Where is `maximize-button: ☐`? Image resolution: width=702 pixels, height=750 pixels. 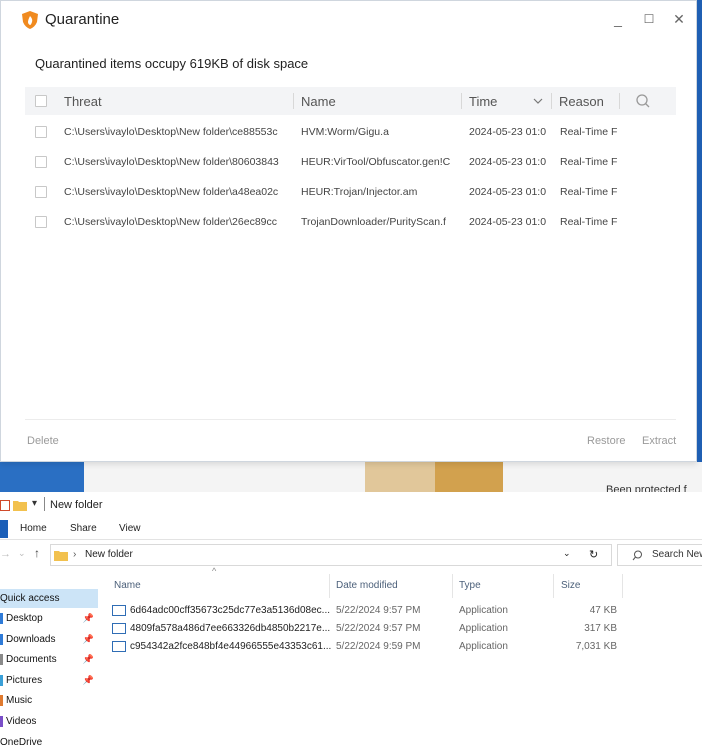
maximize-button: ☐ is located at coordinates (649, 19).